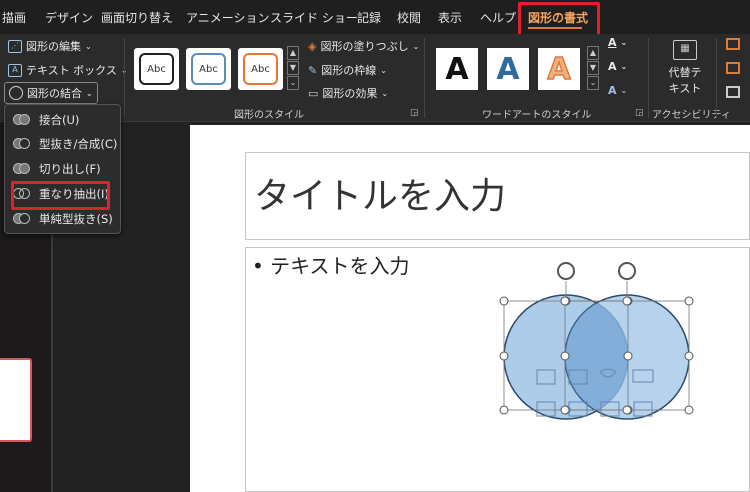  Describe the element at coordinates (59, 120) in the screenshot. I see `merge-union-label: 接合(U)` at that location.